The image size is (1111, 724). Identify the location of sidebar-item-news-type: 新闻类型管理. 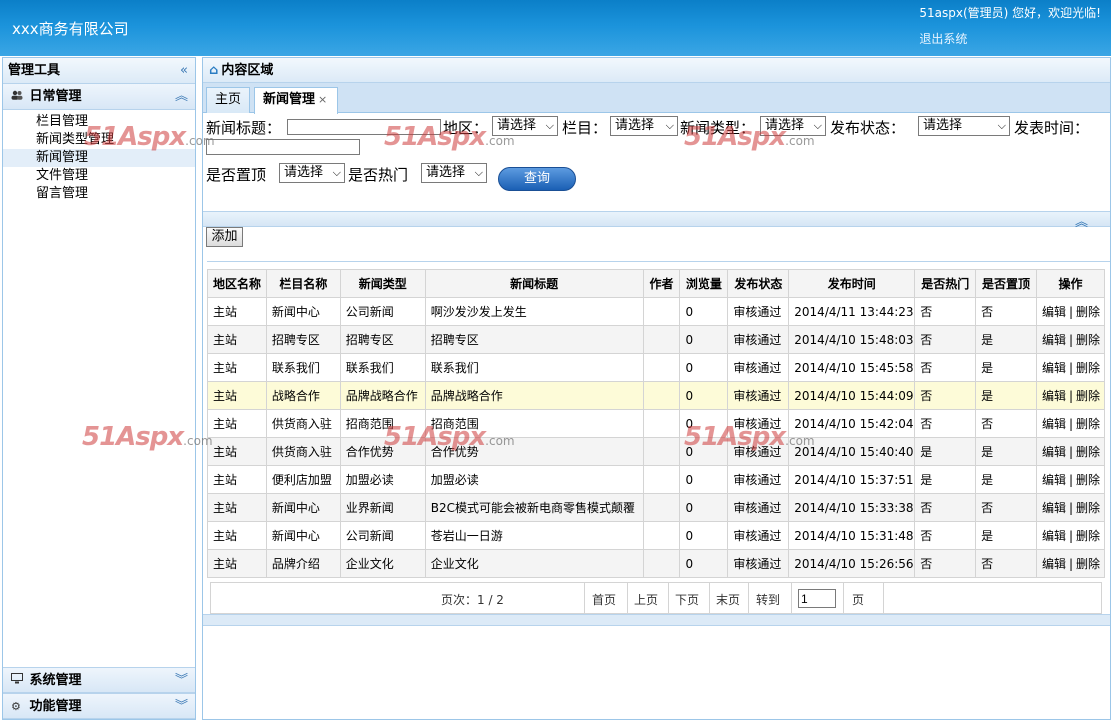
(99, 140).